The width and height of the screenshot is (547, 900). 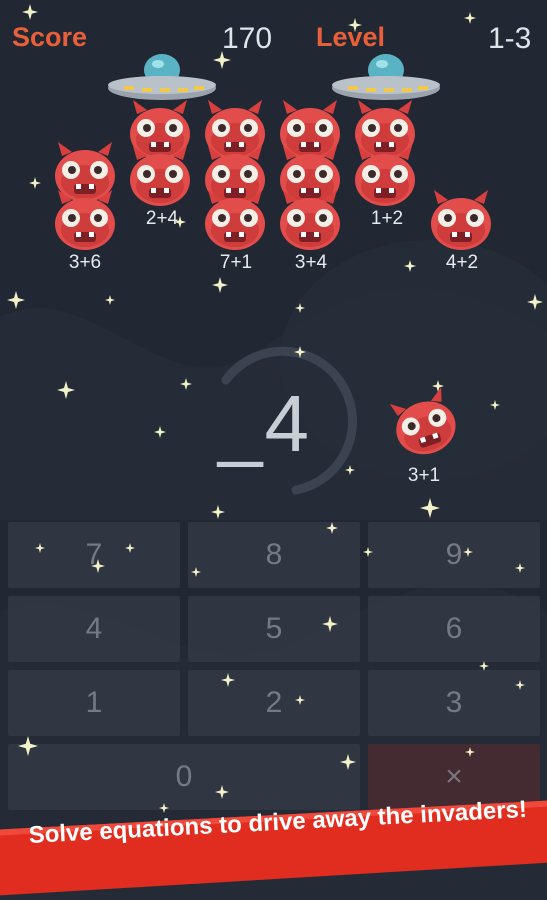 What do you see at coordinates (162, 218) in the screenshot?
I see `equation-label: 2+4` at bounding box center [162, 218].